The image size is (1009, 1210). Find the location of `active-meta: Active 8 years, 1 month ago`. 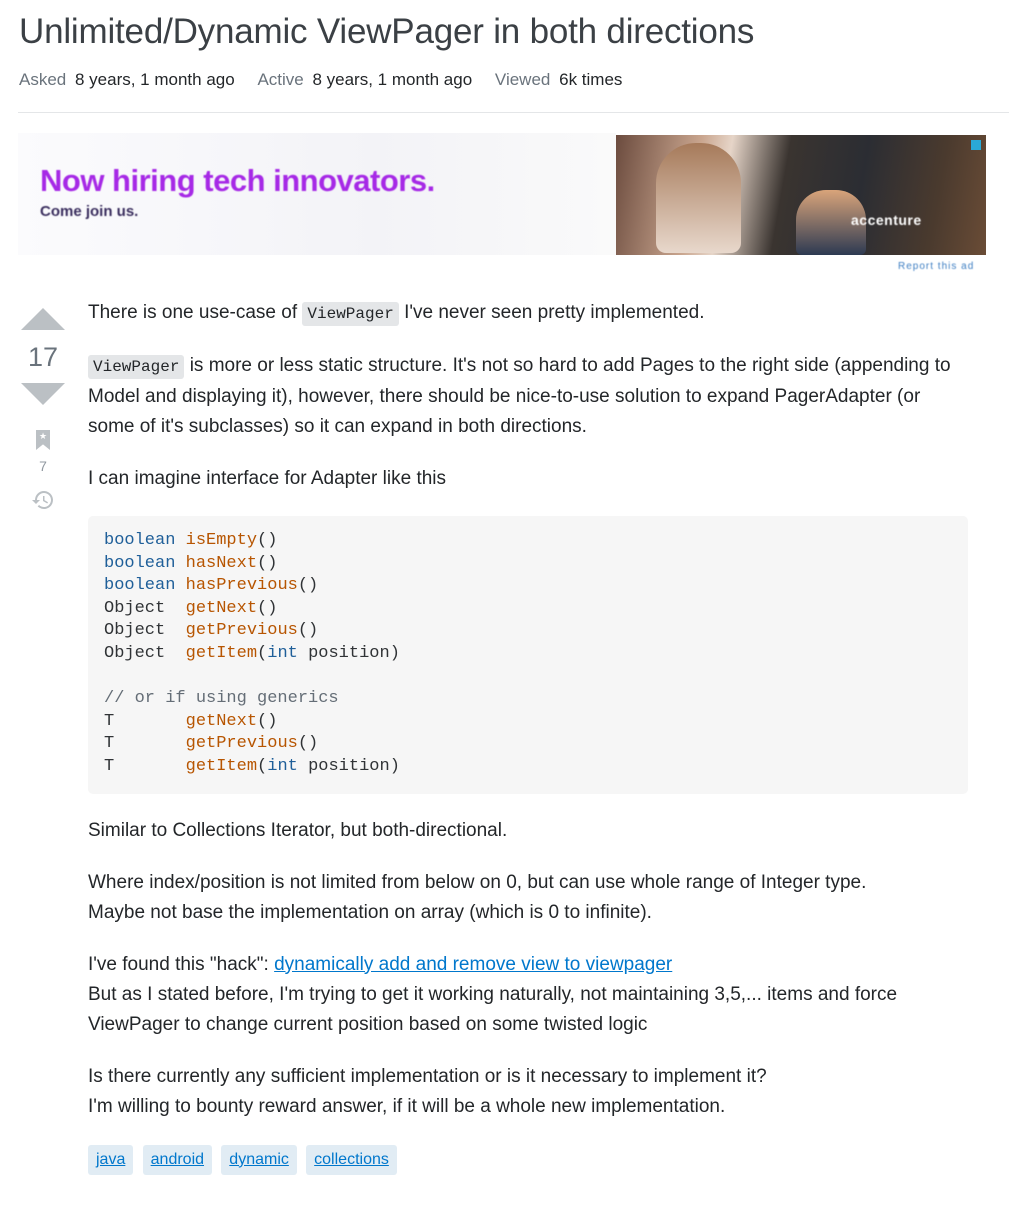

active-meta: Active 8 years, 1 month ago is located at coordinates (364, 80).